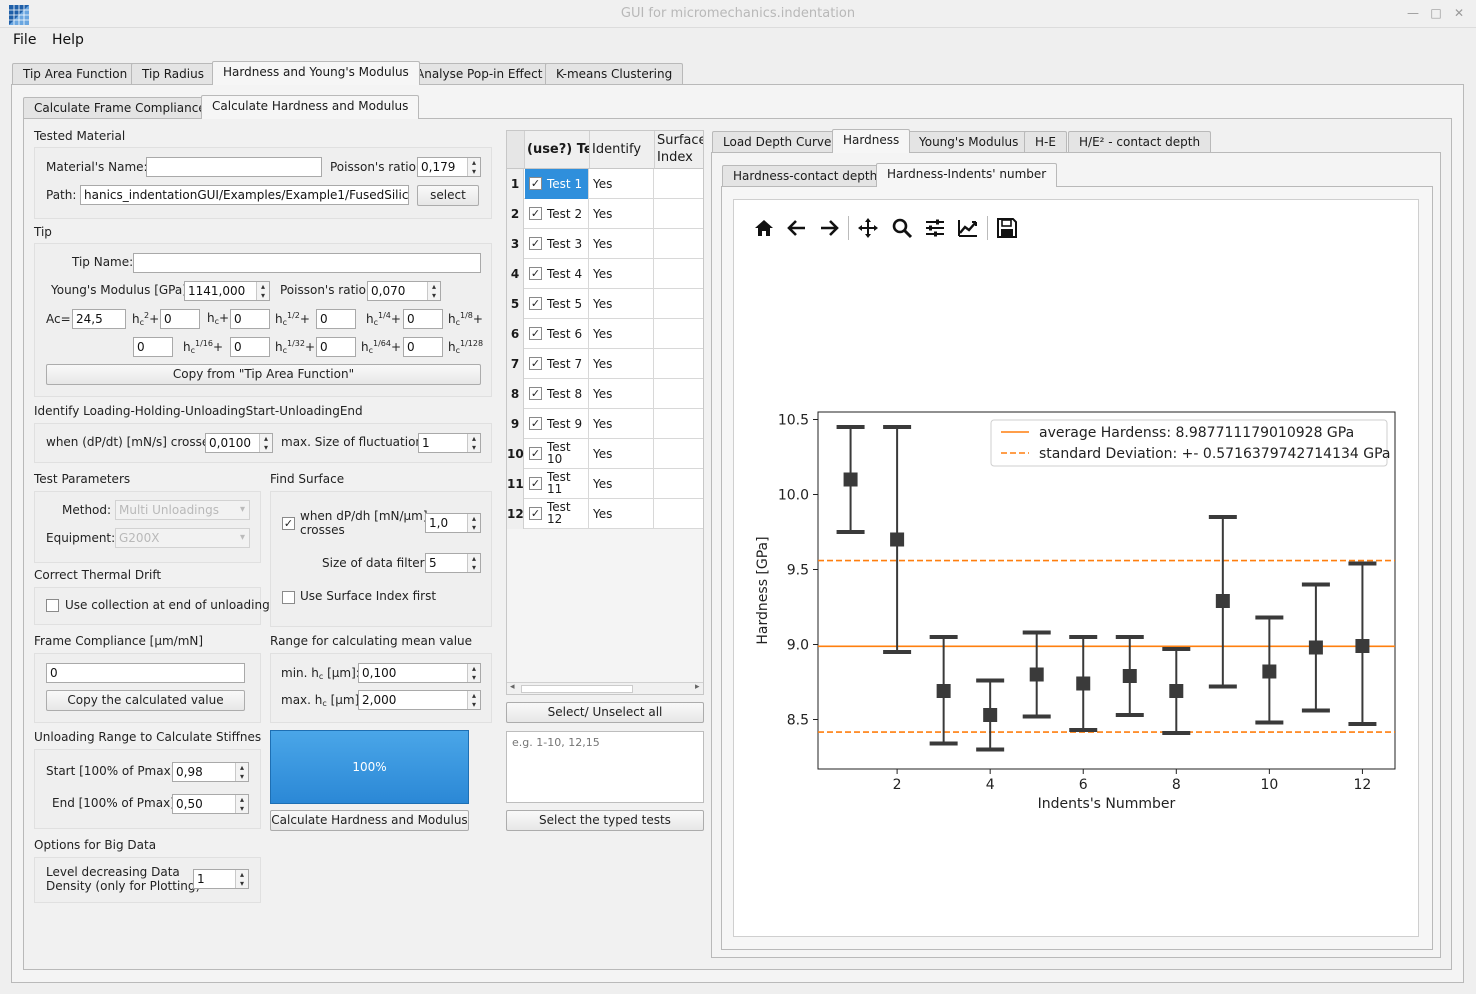 This screenshot has width=1476, height=994. I want to click on scroll-left-icon: ◂, so click(512, 687).